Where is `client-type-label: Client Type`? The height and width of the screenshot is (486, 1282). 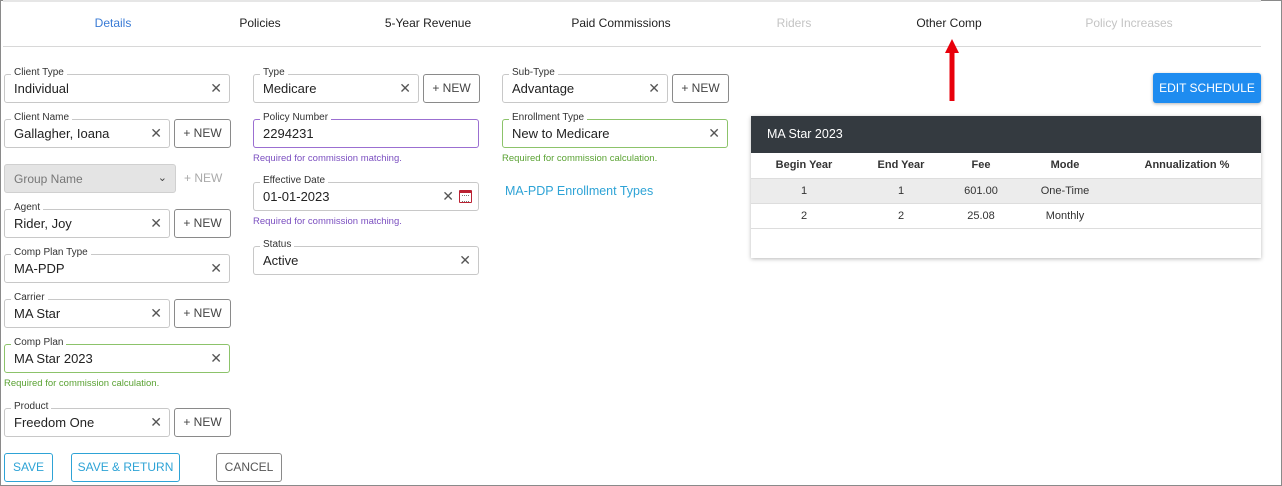 client-type-label: Client Type is located at coordinates (39, 73).